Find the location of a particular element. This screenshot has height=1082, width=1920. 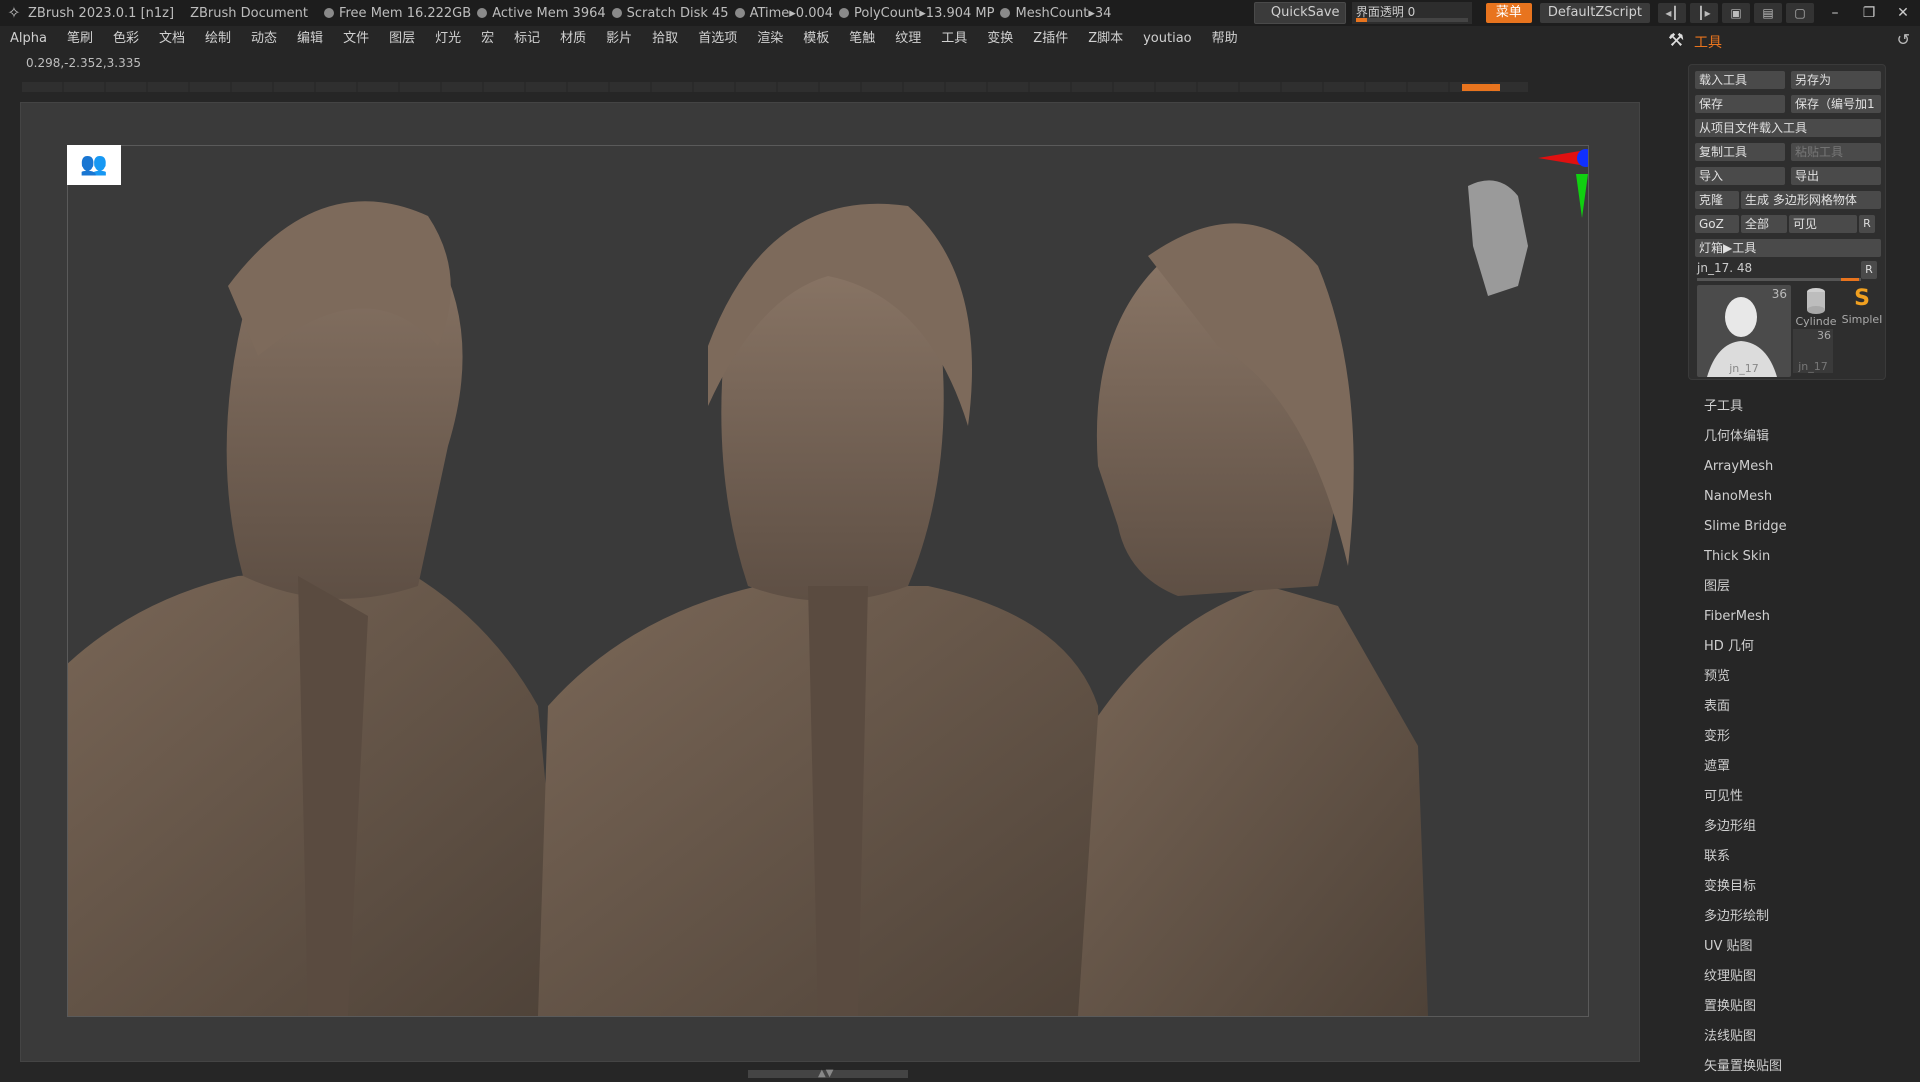

tool-brush-icon: ⚒ is located at coordinates (1676, 40).